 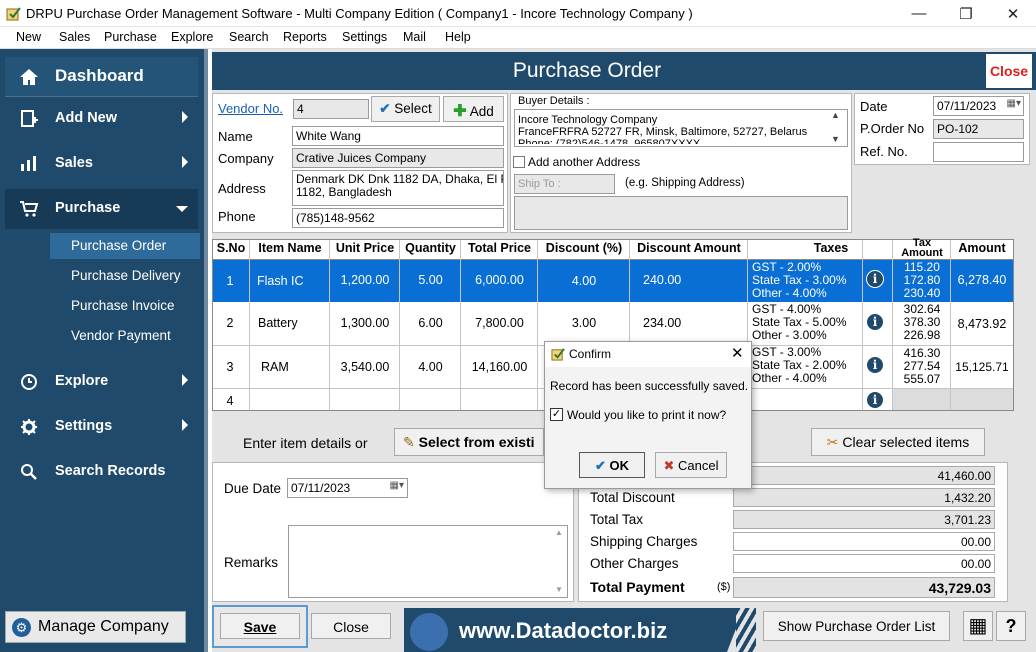 I want to click on cell-discount-amount: 234.00, so click(x=662, y=323).